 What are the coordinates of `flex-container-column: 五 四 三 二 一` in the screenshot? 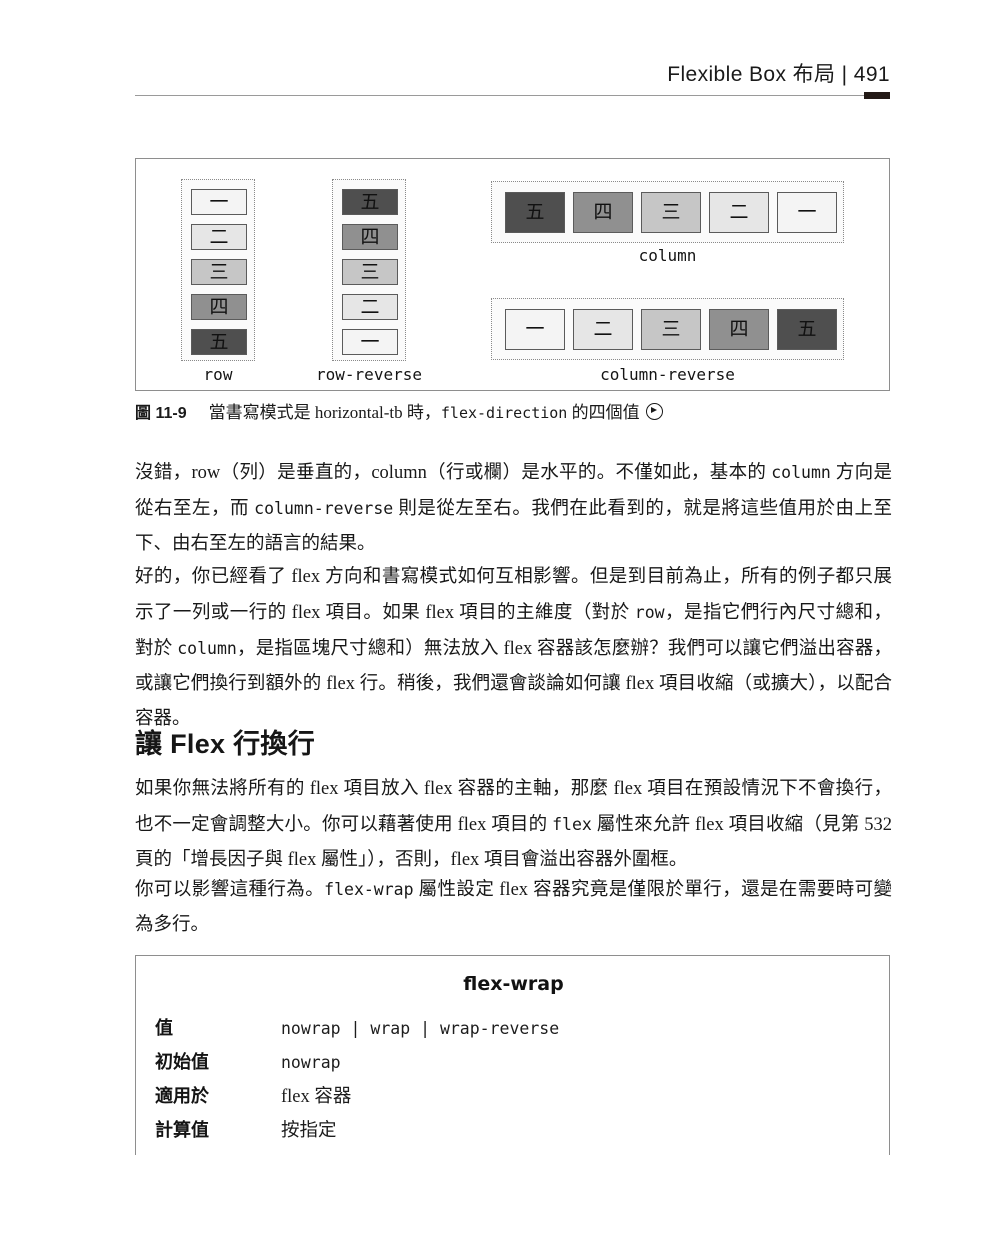 It's located at (667, 212).